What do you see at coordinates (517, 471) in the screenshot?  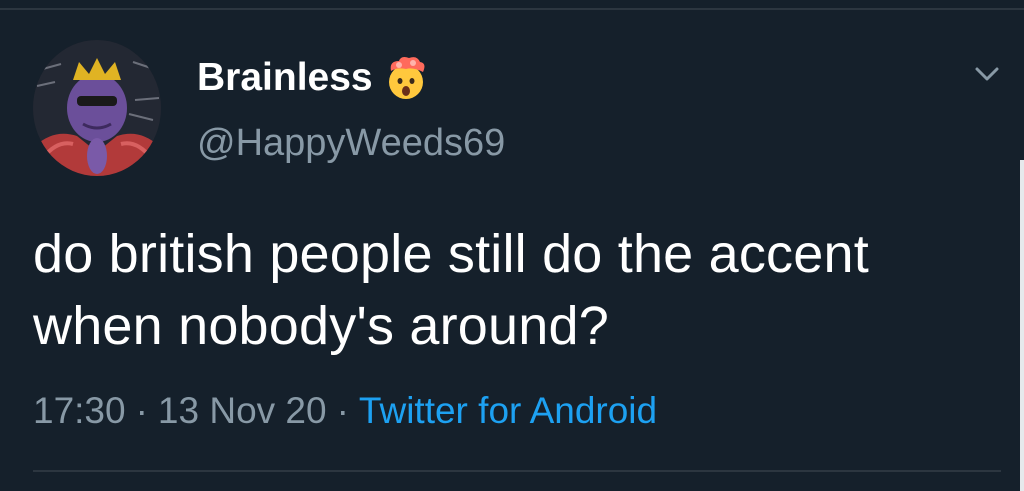 I see `bottom-divider` at bounding box center [517, 471].